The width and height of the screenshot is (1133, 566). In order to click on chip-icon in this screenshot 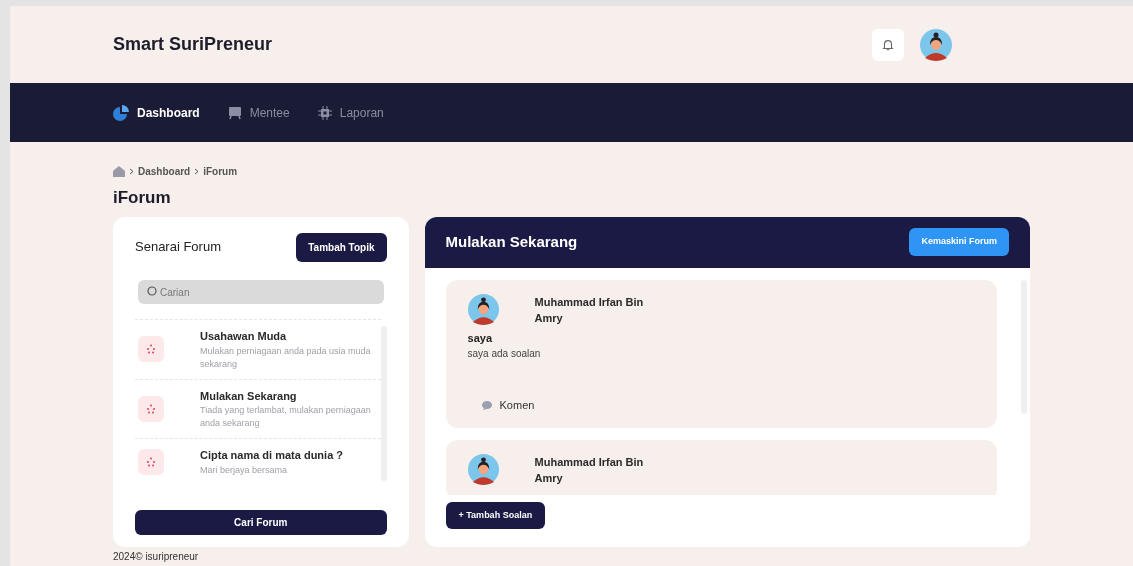, I will do `click(324, 112)`.